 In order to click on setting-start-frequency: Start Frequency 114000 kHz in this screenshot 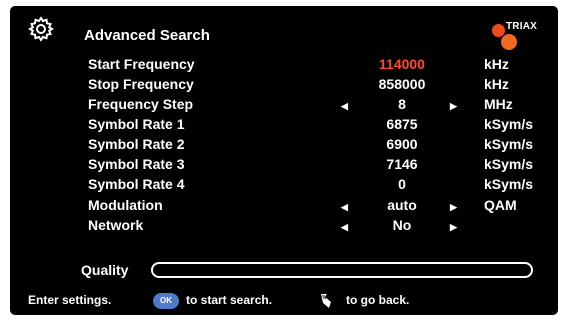, I will do `click(284, 66)`.